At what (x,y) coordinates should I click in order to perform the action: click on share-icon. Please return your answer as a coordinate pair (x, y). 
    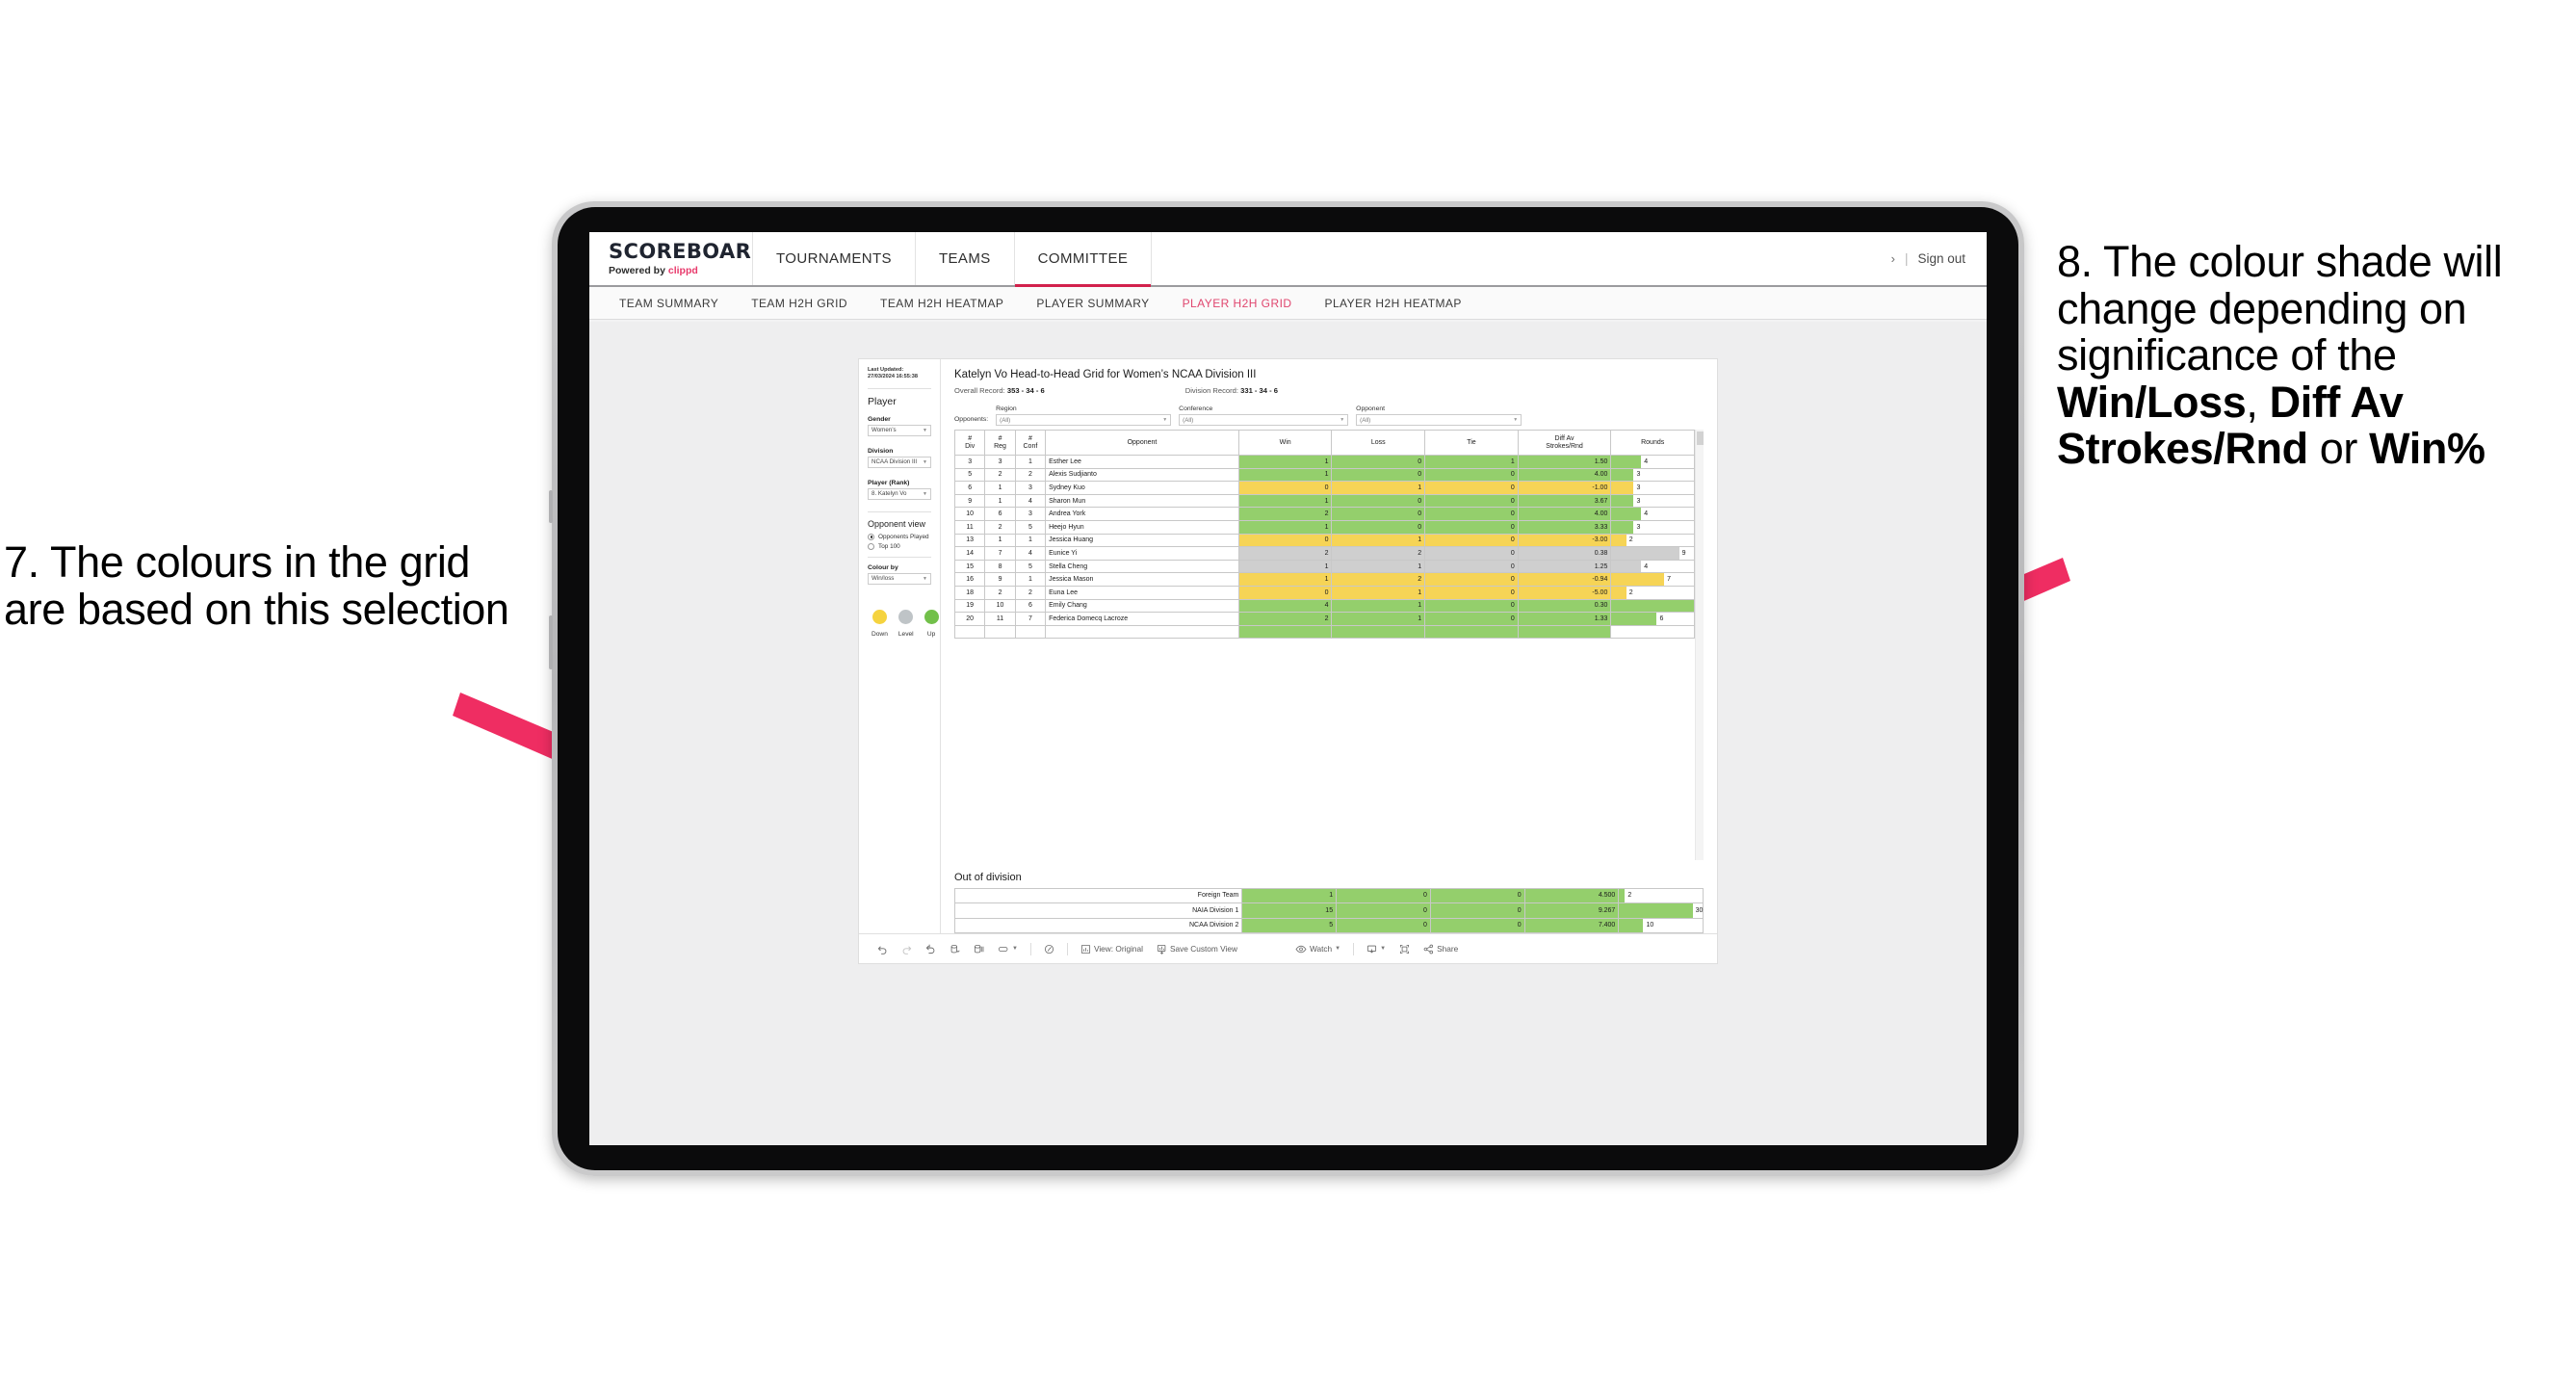
    Looking at the image, I should click on (1428, 949).